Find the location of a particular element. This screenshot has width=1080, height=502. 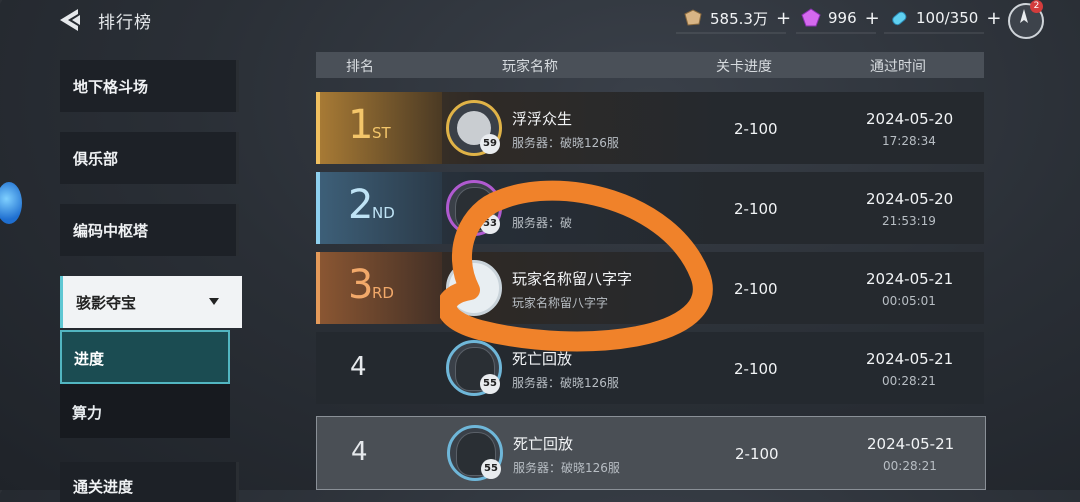

top-bar: 排行榜 585.3万 + 996 + 100/350 + 2 is located at coordinates (540, 20).